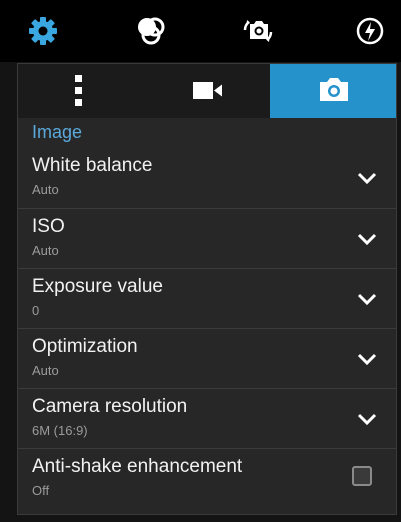 The image size is (401, 522). What do you see at coordinates (60, 430) in the screenshot?
I see `setting-value: 6M (16:9)` at bounding box center [60, 430].